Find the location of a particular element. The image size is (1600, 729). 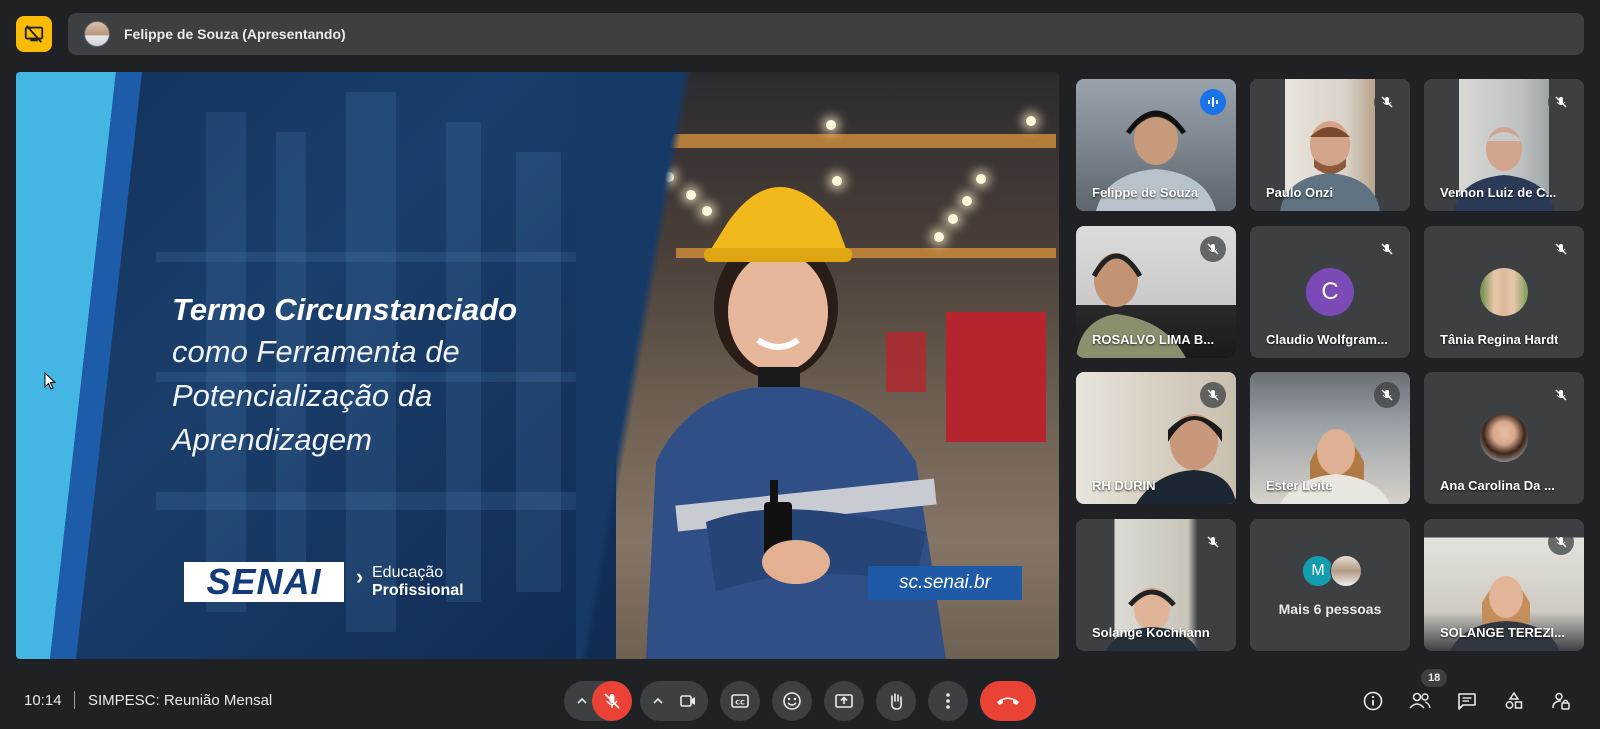

hand-icon is located at coordinates (896, 701).